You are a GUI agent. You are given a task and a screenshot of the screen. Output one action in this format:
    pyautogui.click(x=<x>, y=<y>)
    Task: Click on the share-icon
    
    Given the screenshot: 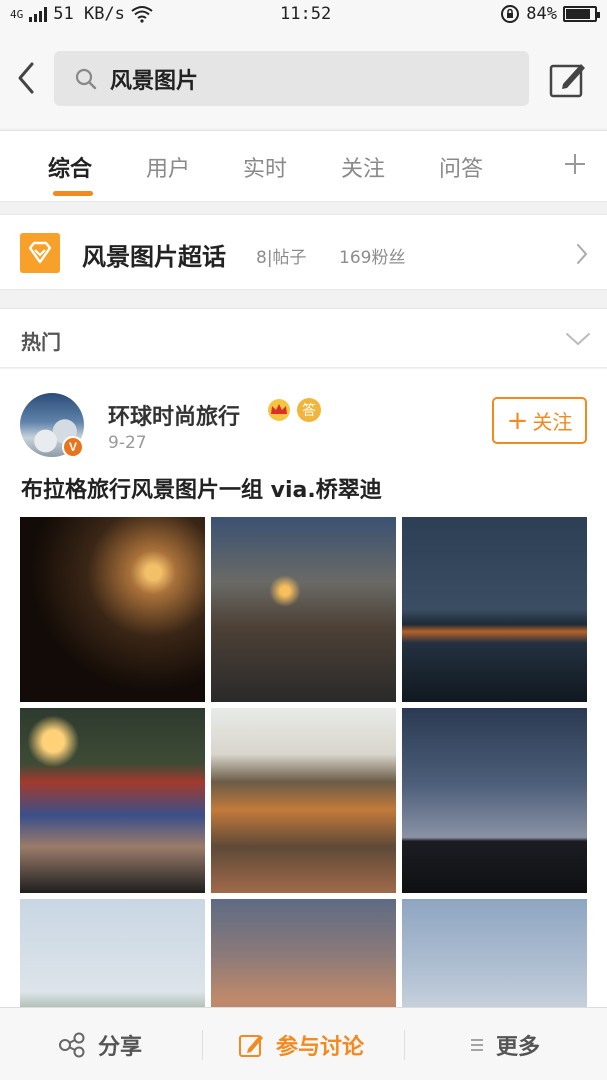 What is the action you would take?
    pyautogui.click(x=72, y=1044)
    